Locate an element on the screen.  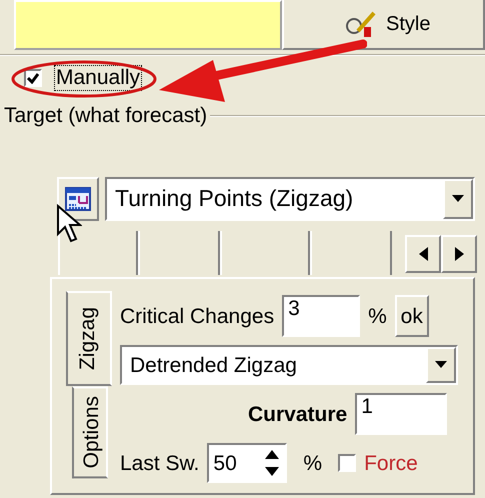
scroll-right-button is located at coordinates (459, 254).